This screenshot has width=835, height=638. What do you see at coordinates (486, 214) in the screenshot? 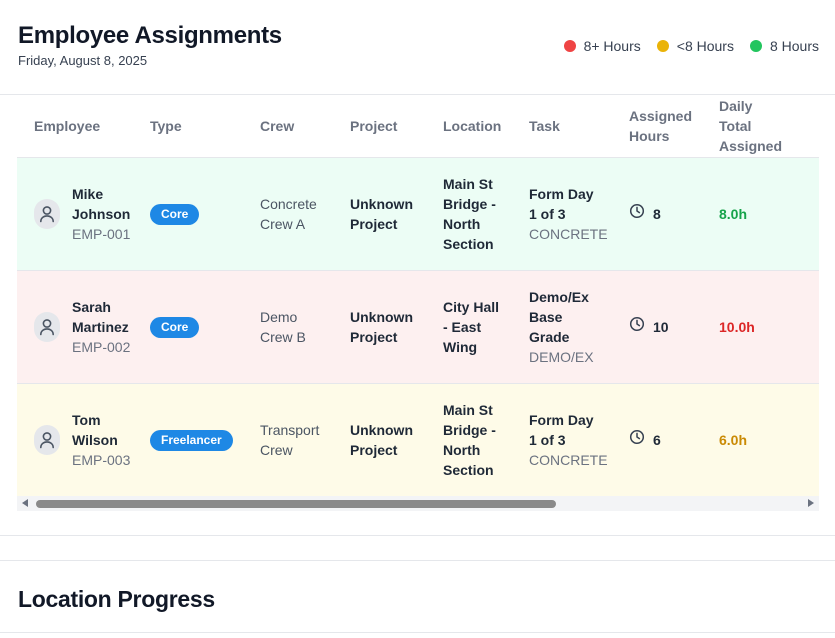
I see `location-cell: Main St Bridge - North Section` at bounding box center [486, 214].